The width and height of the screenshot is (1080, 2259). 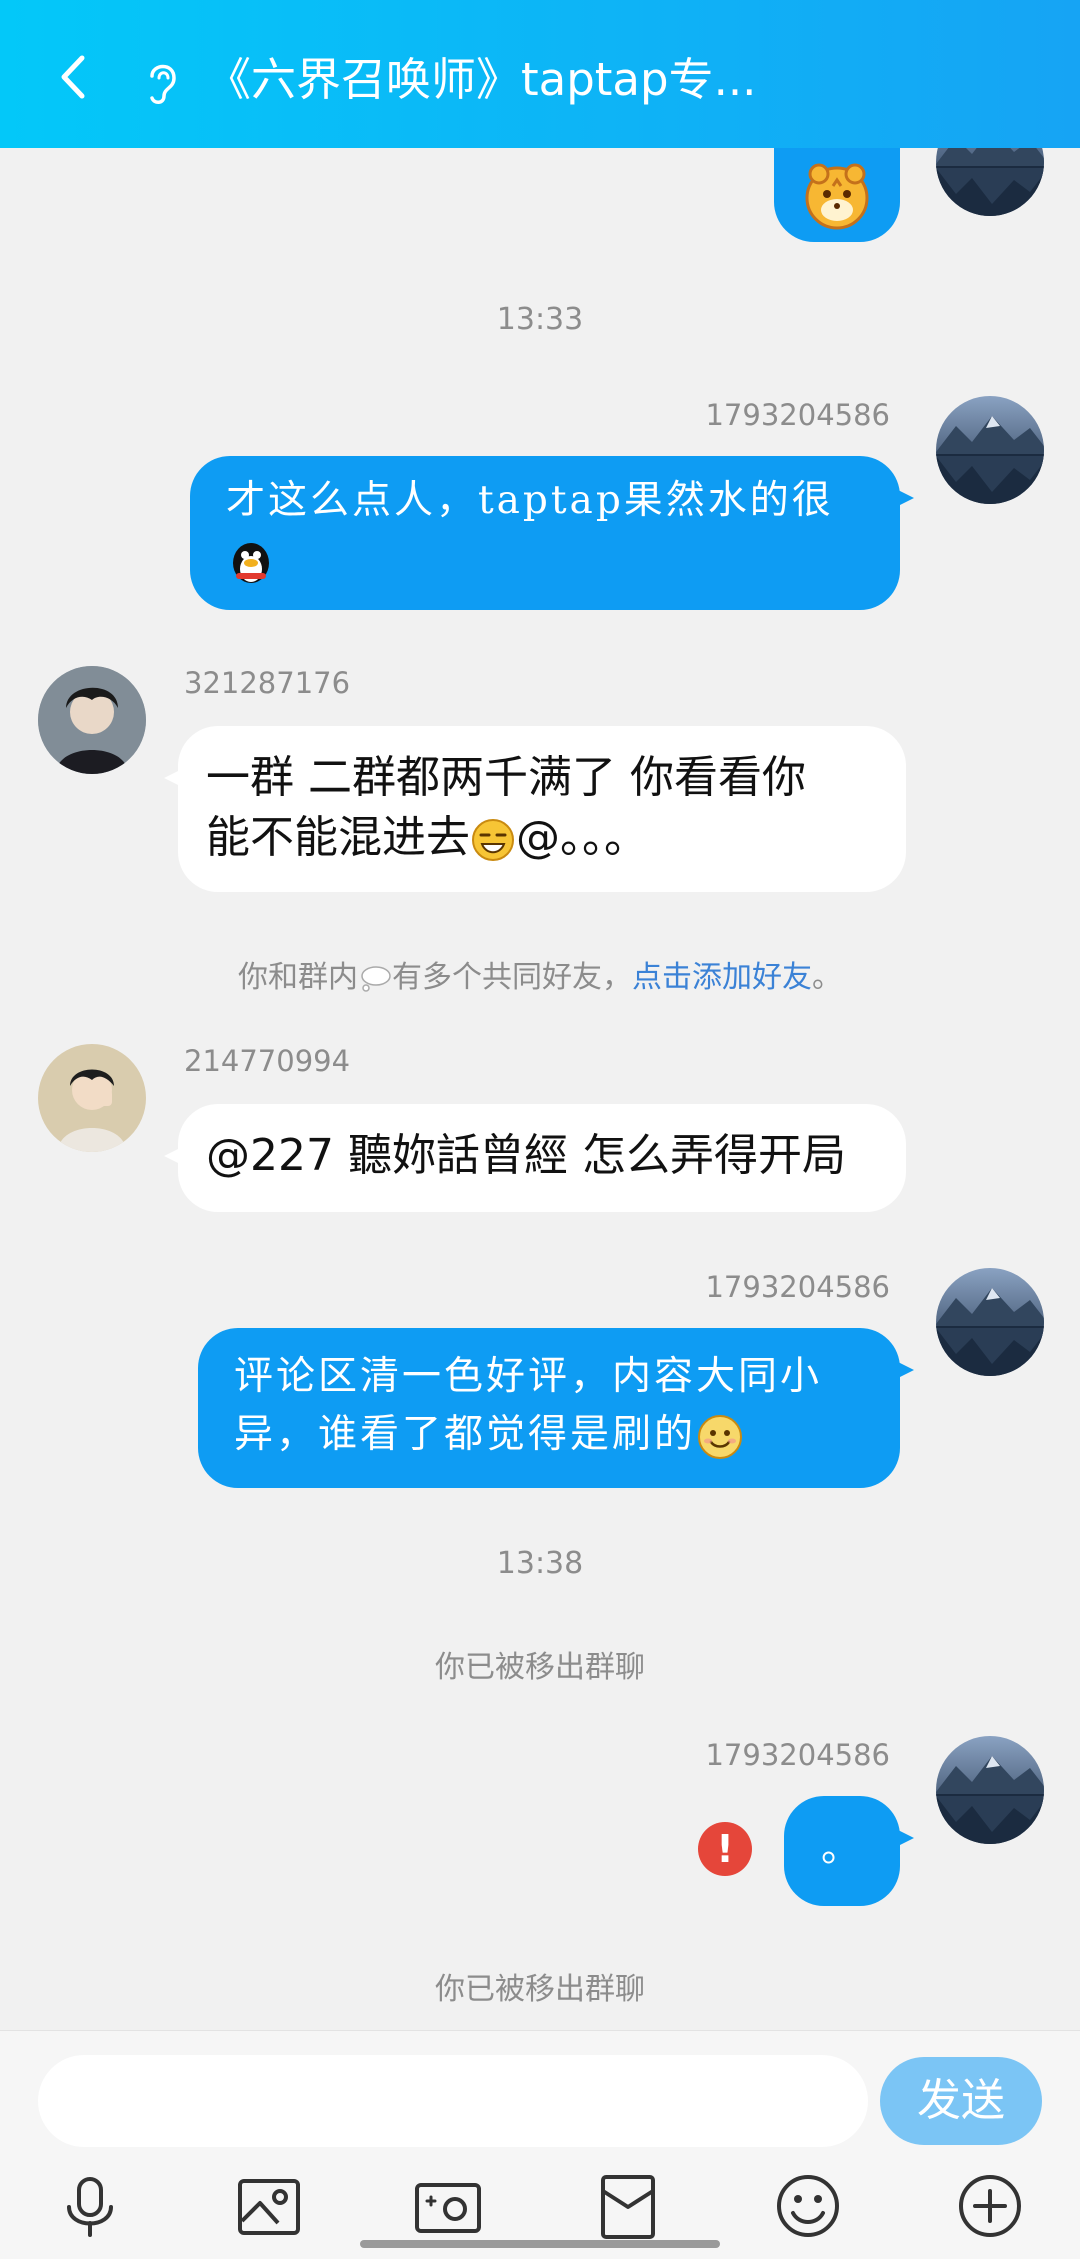 What do you see at coordinates (725, 1849) in the screenshot?
I see `send-failed-icon: !` at bounding box center [725, 1849].